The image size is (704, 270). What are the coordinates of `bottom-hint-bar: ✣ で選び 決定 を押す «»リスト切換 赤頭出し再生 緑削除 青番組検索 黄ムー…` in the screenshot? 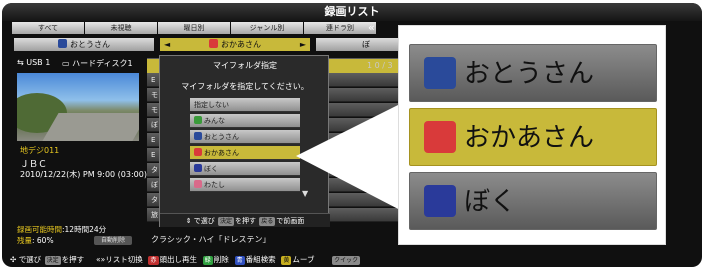 It's located at (310, 260).